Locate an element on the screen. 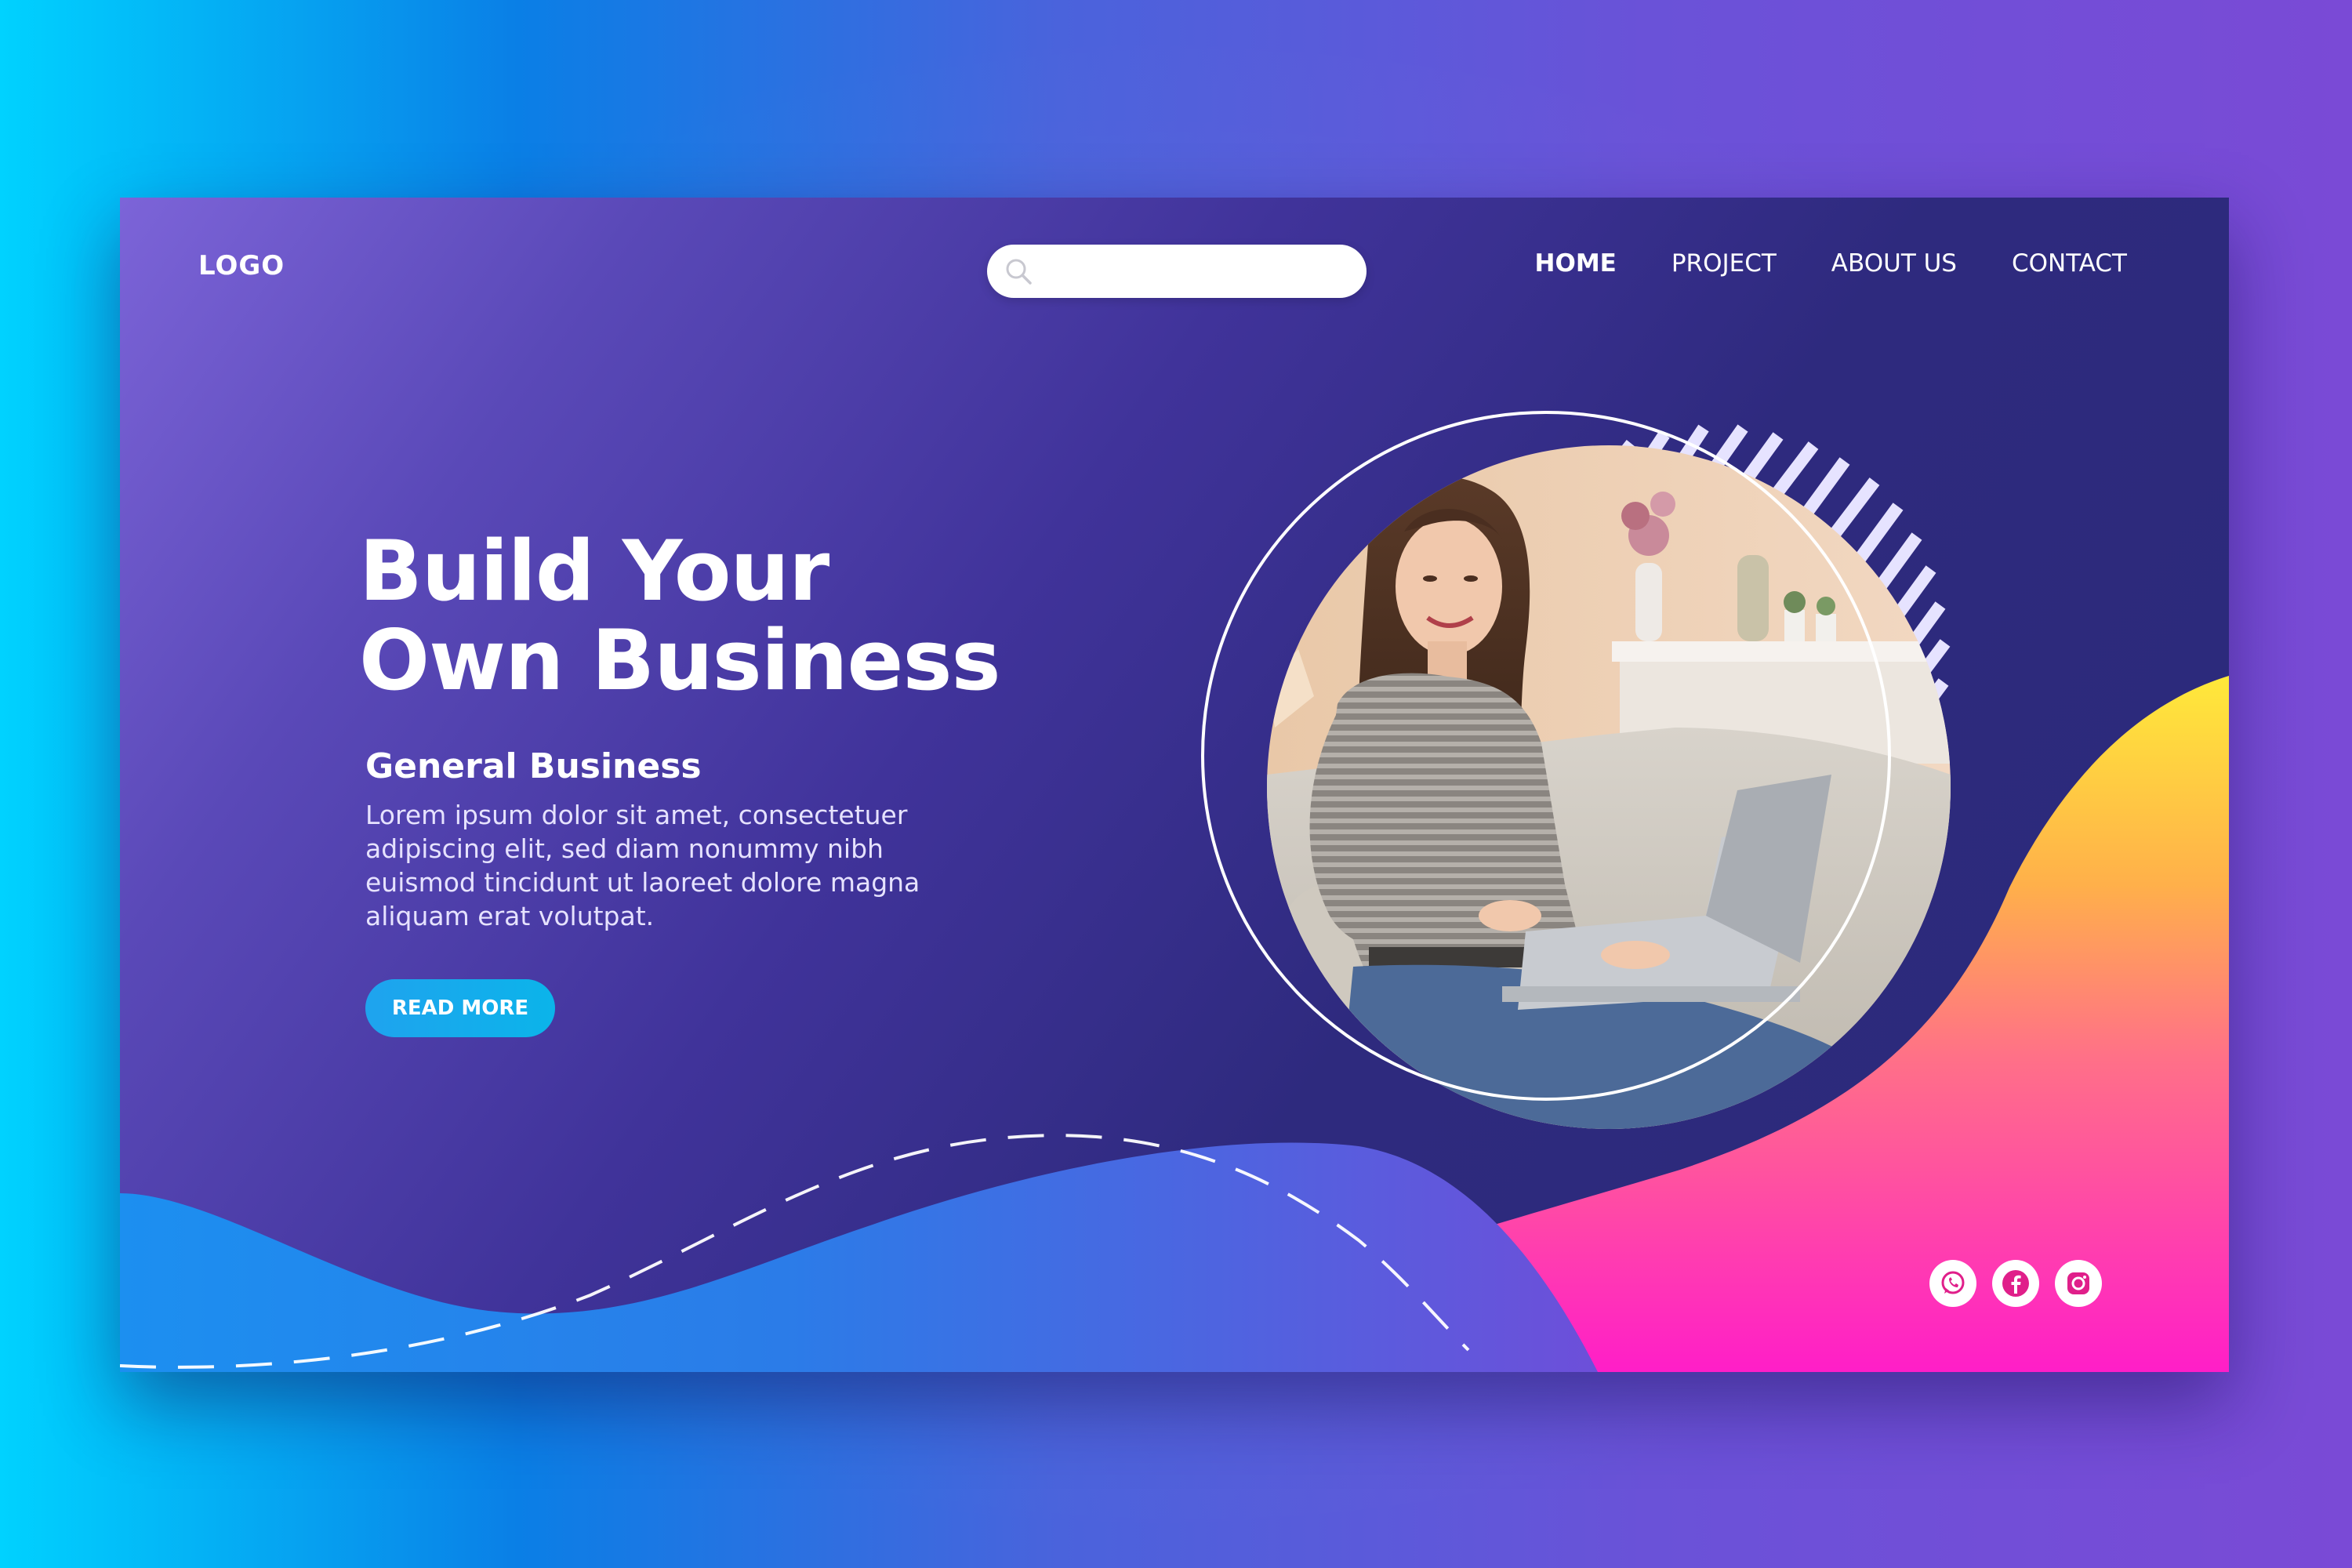 This screenshot has height=1568, width=2352. nav-project: PROJECT is located at coordinates (1724, 263).